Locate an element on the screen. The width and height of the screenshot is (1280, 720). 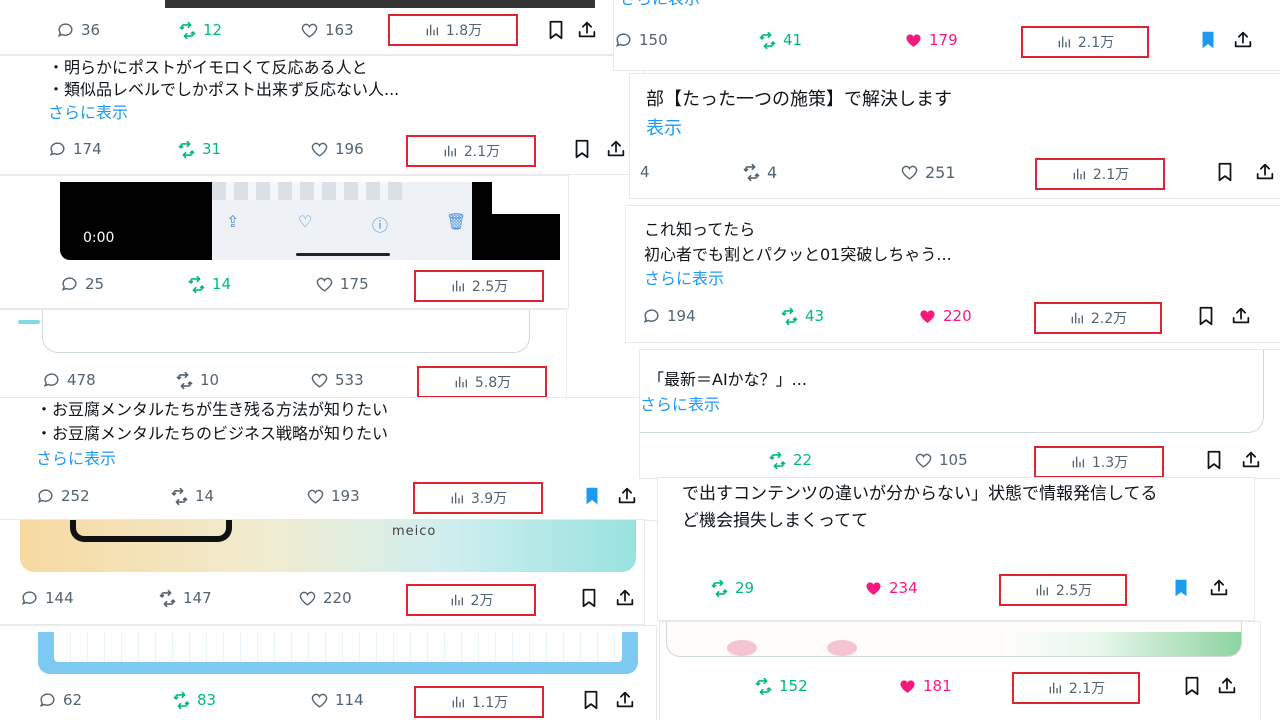
like-button: 105 is located at coordinates (941, 460).